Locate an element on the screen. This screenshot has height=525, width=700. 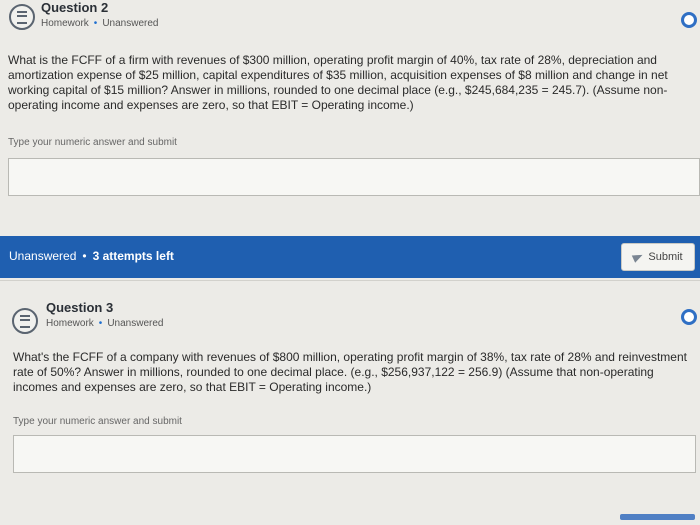
question-2-type: Homework is located at coordinates (65, 23).